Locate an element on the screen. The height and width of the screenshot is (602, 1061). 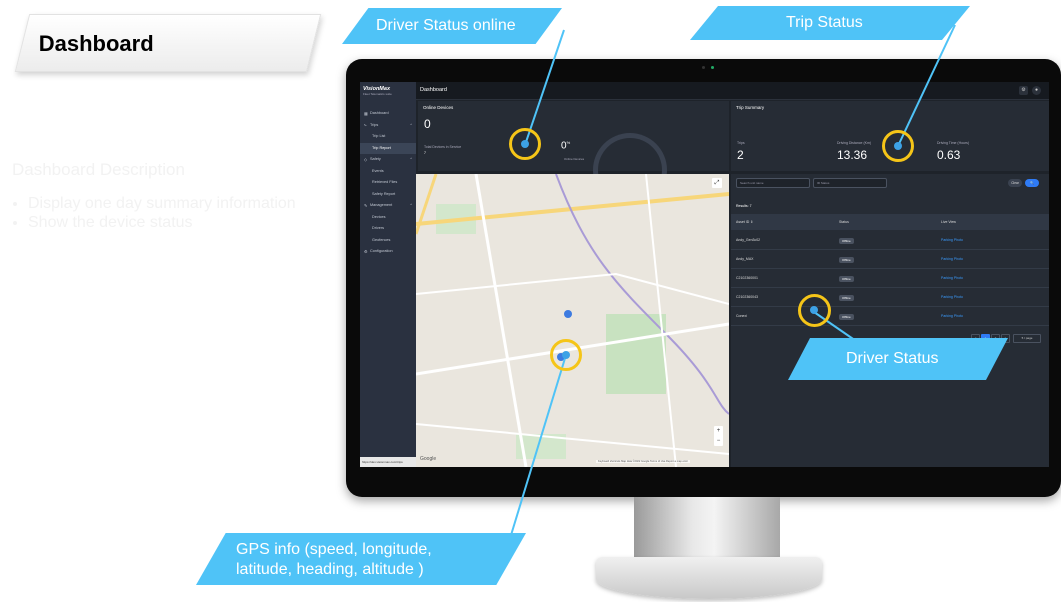
callout-driver-status-online: Driver Status online is located at coordinates (452, 26).